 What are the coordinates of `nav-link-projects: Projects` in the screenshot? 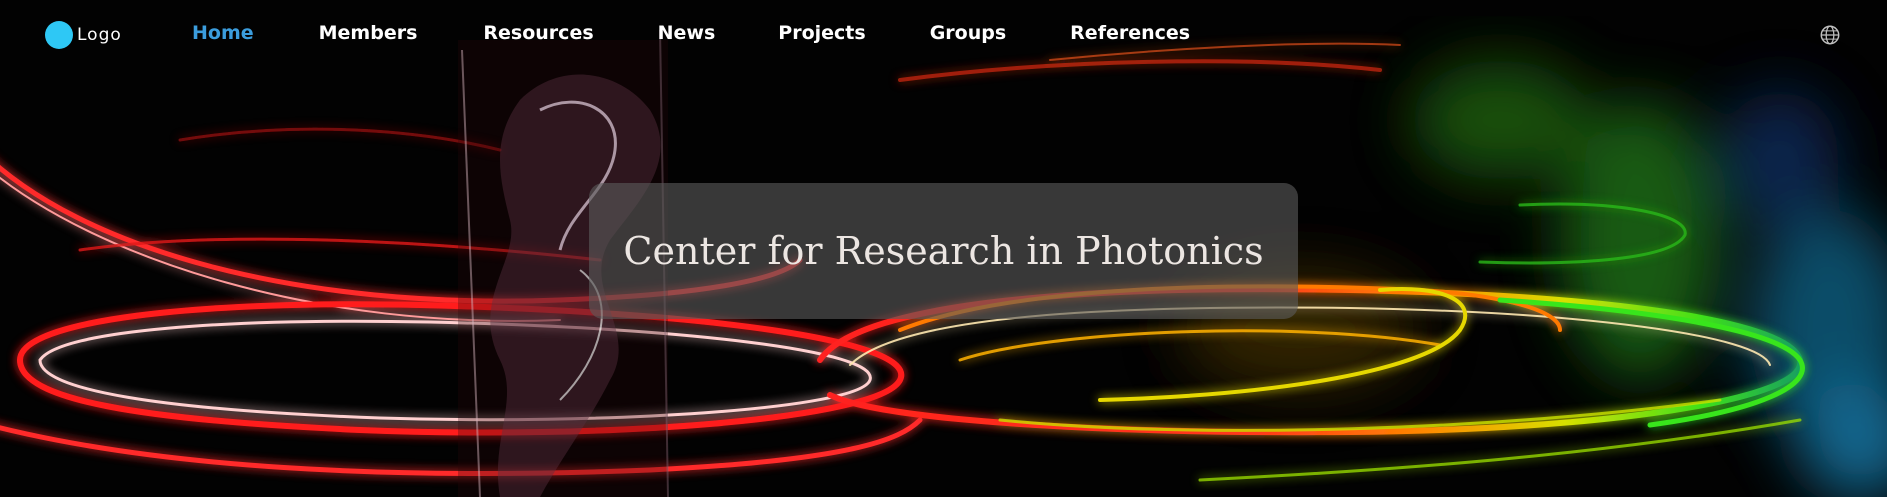 It's located at (821, 33).